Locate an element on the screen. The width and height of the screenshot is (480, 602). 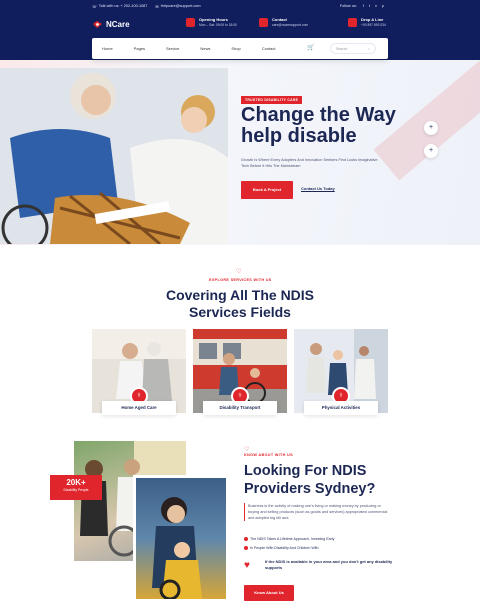
pinterest-icon: p is located at coordinates (383, 6).